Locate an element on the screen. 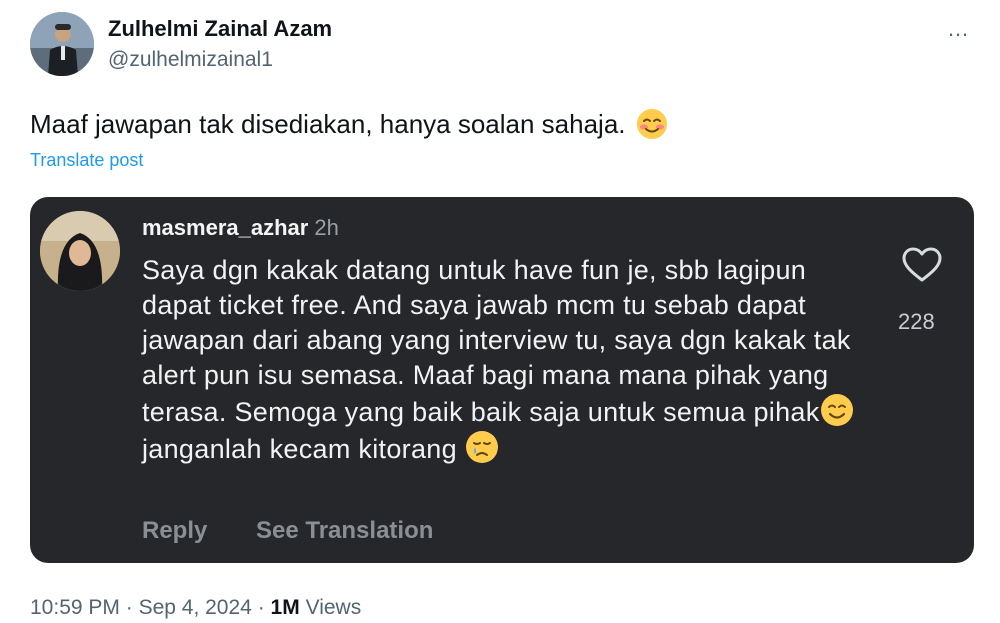  comment-time: 2h is located at coordinates (326, 227).